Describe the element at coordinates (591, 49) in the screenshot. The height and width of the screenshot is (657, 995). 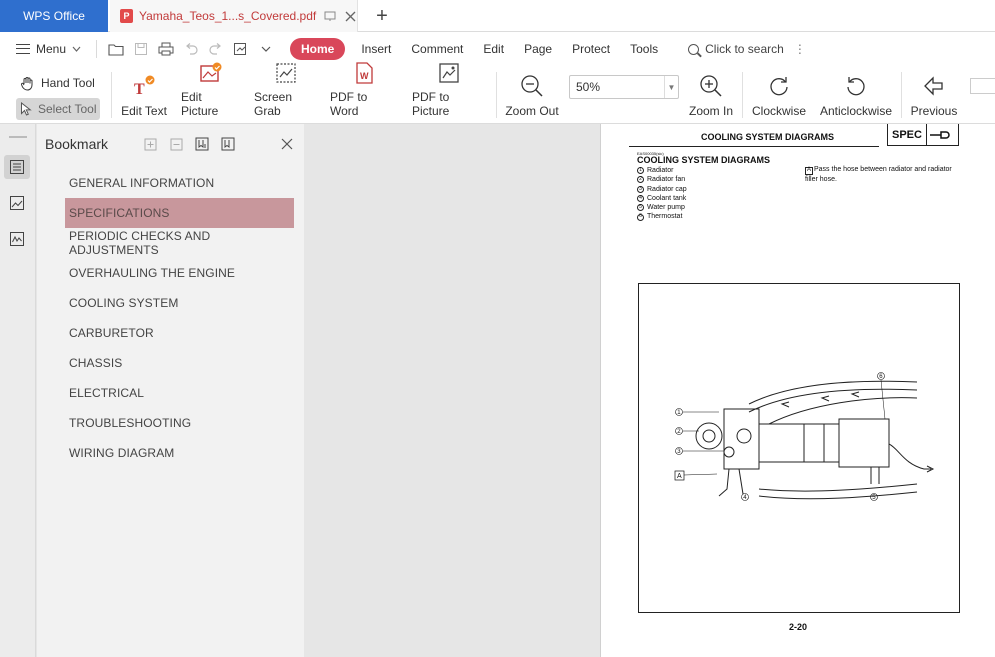
I see `tab-protect: Protect` at that location.